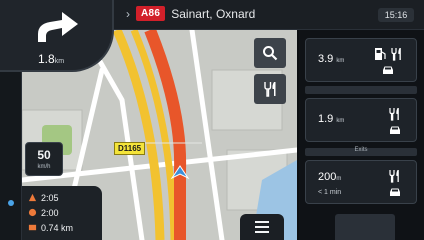 Image resolution: width=424 pixels, height=240 pixels. What do you see at coordinates (128, 13) in the screenshot?
I see `chevron-right-icon: ›` at bounding box center [128, 13].